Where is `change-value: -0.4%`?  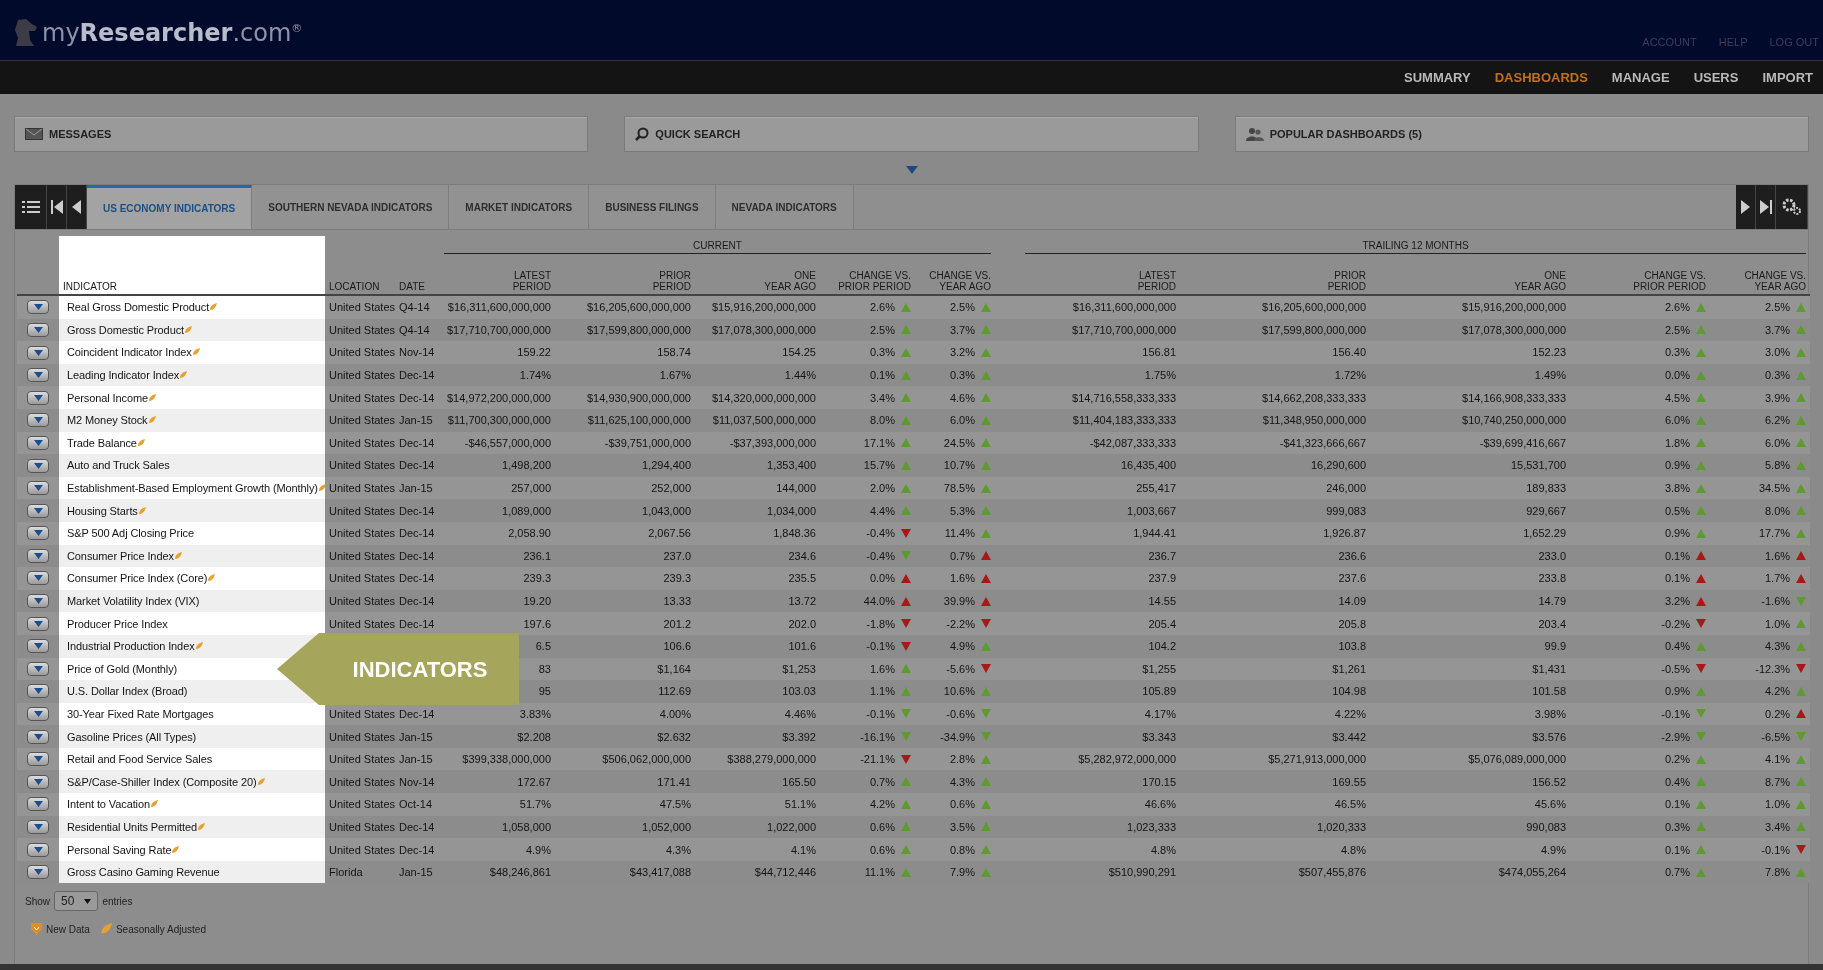 change-value: -0.4% is located at coordinates (880, 555).